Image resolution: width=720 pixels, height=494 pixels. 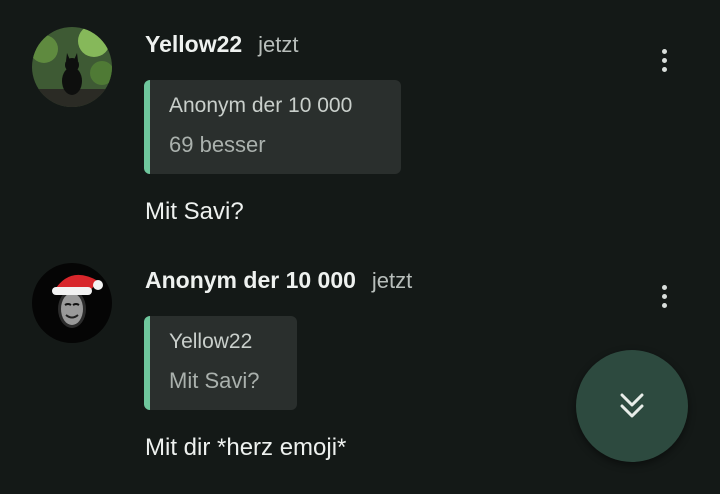 I want to click on double-chevron-down-icon, so click(x=632, y=405).